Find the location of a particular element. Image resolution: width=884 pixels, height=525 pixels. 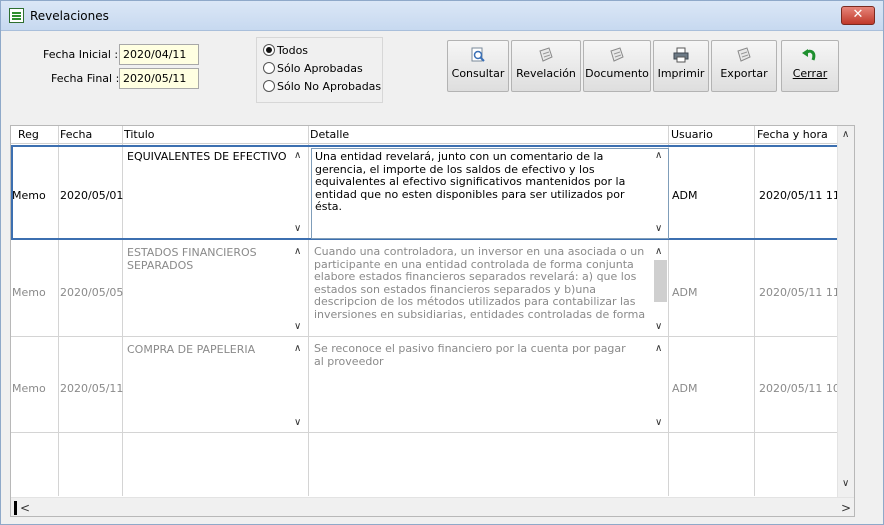

radio-solo-no-aprobadas: Sólo No Aprobadas is located at coordinates (322, 88).